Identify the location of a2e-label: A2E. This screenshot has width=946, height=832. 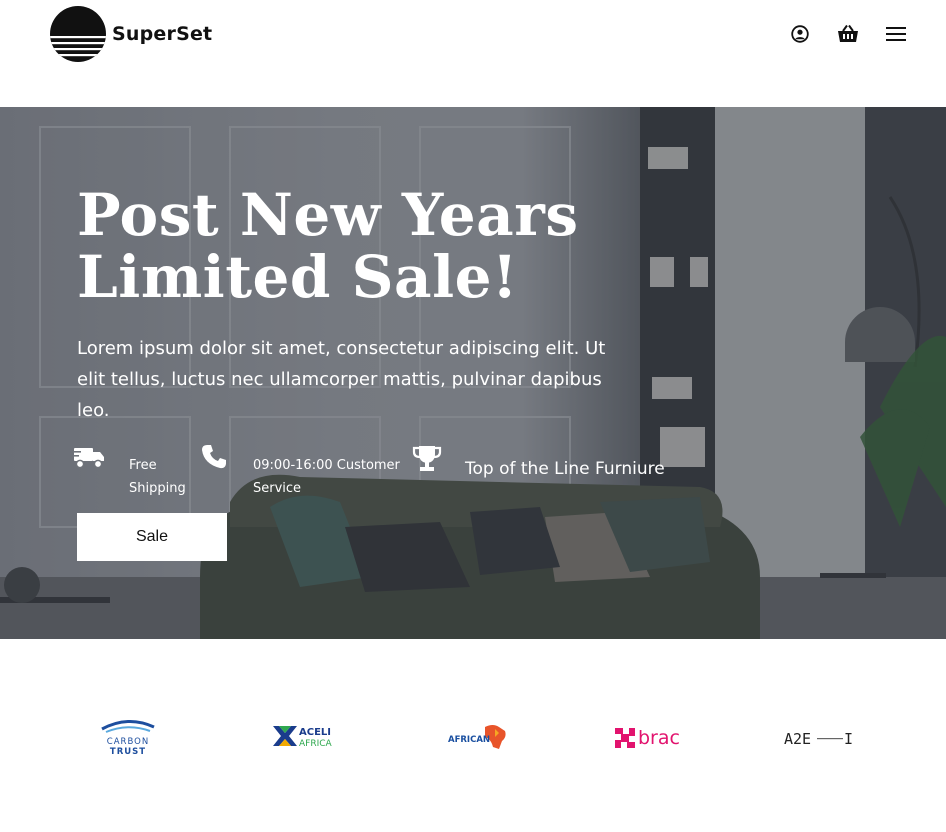
(797, 739).